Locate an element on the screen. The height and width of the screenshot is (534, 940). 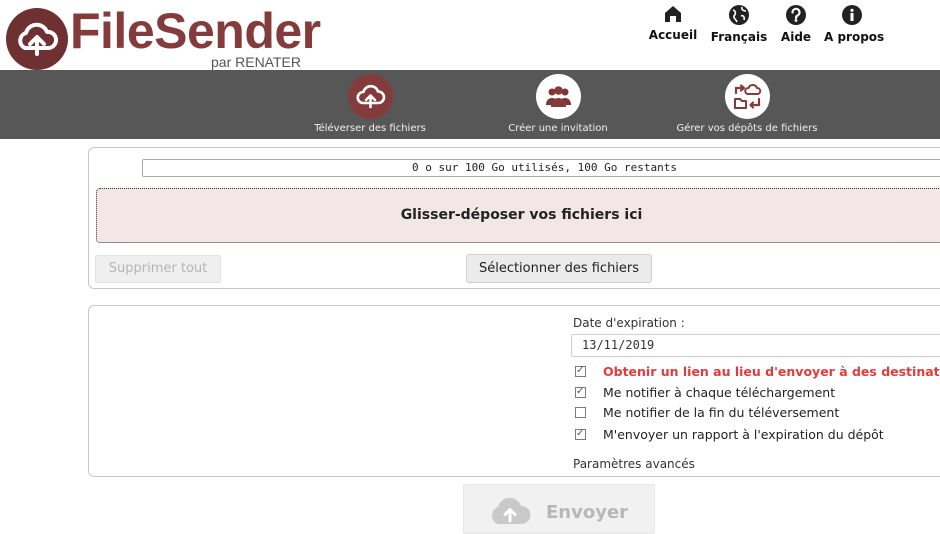
tab-upload-files-label: Téléverser des fichiers is located at coordinates (370, 128).